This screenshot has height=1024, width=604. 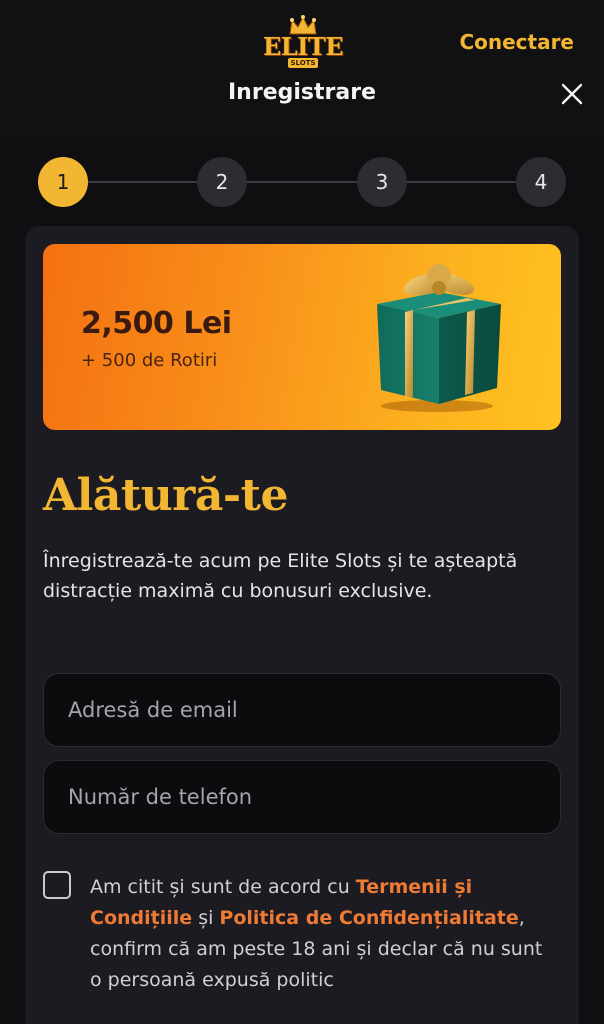 I want to click on step-3: 3, so click(x=382, y=182).